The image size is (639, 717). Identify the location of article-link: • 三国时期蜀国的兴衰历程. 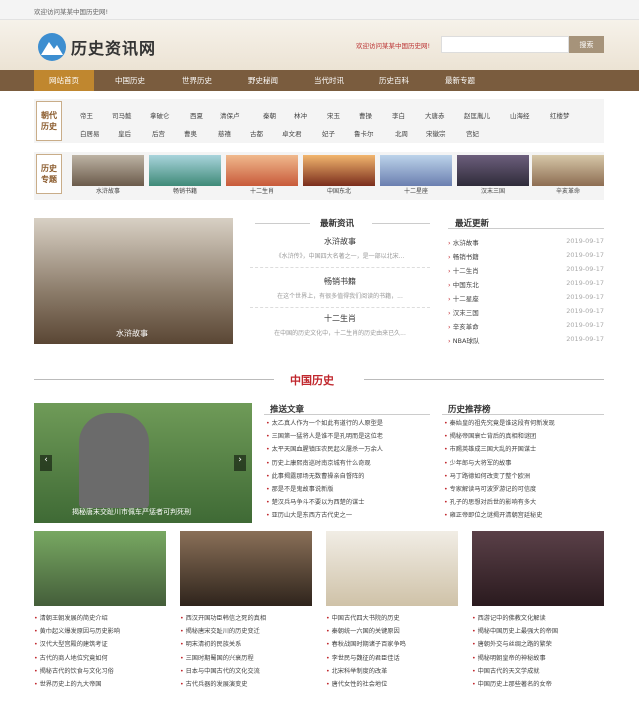
(246, 658).